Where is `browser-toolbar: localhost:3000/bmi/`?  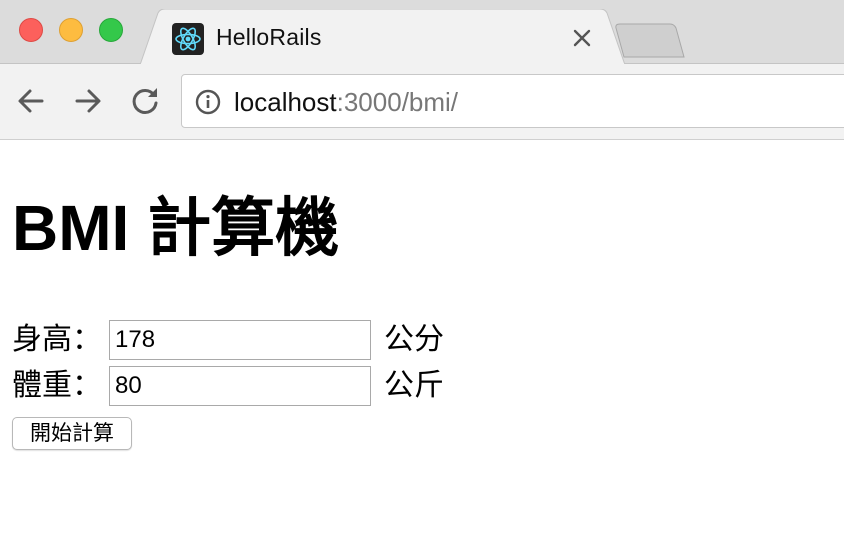 browser-toolbar: localhost:3000/bmi/ is located at coordinates (422, 102).